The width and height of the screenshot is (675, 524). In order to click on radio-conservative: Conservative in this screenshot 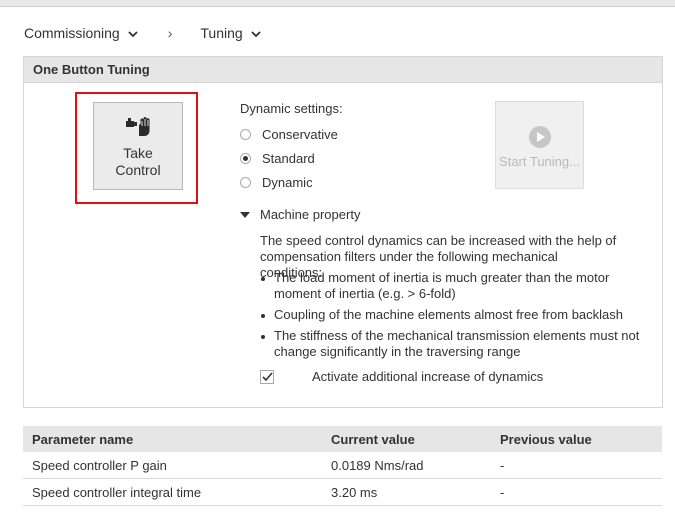, I will do `click(291, 134)`.